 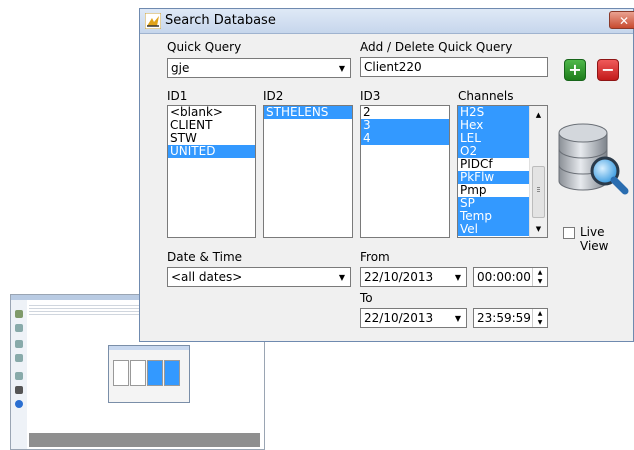 I want to click on quick-query-name-input, so click(x=454, y=67).